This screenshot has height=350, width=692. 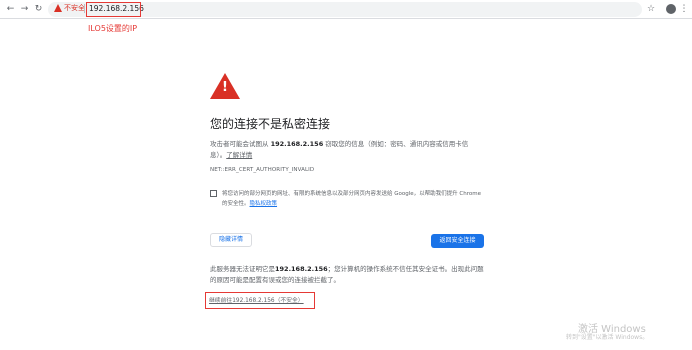 I want to click on hide-details-button: 隐藏详情, so click(x=231, y=240).